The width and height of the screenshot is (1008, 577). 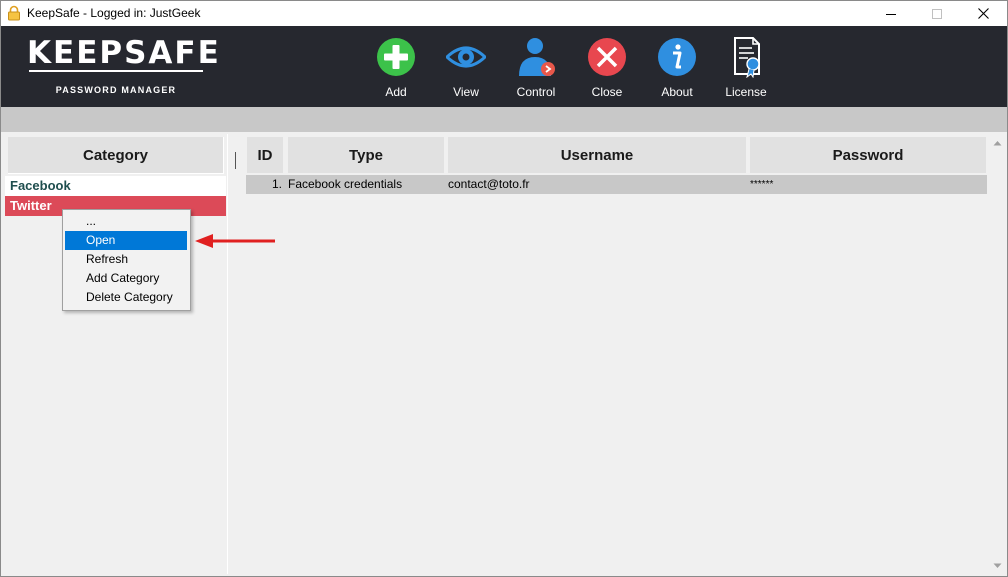 What do you see at coordinates (504, 119) in the screenshot?
I see `toolbar-separator` at bounding box center [504, 119].